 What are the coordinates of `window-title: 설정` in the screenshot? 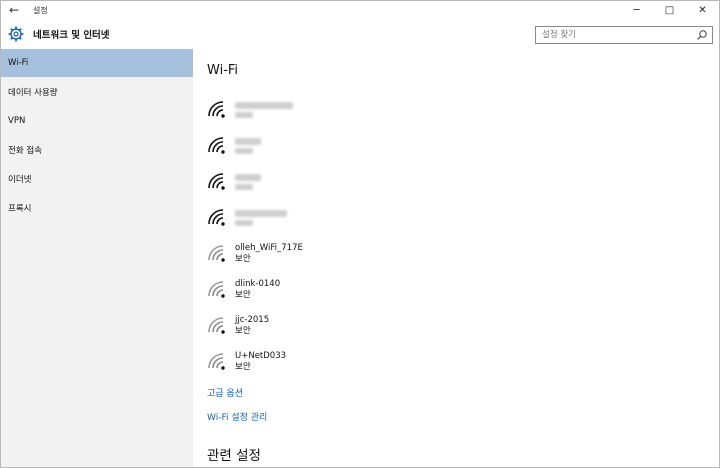 It's located at (40, 10).